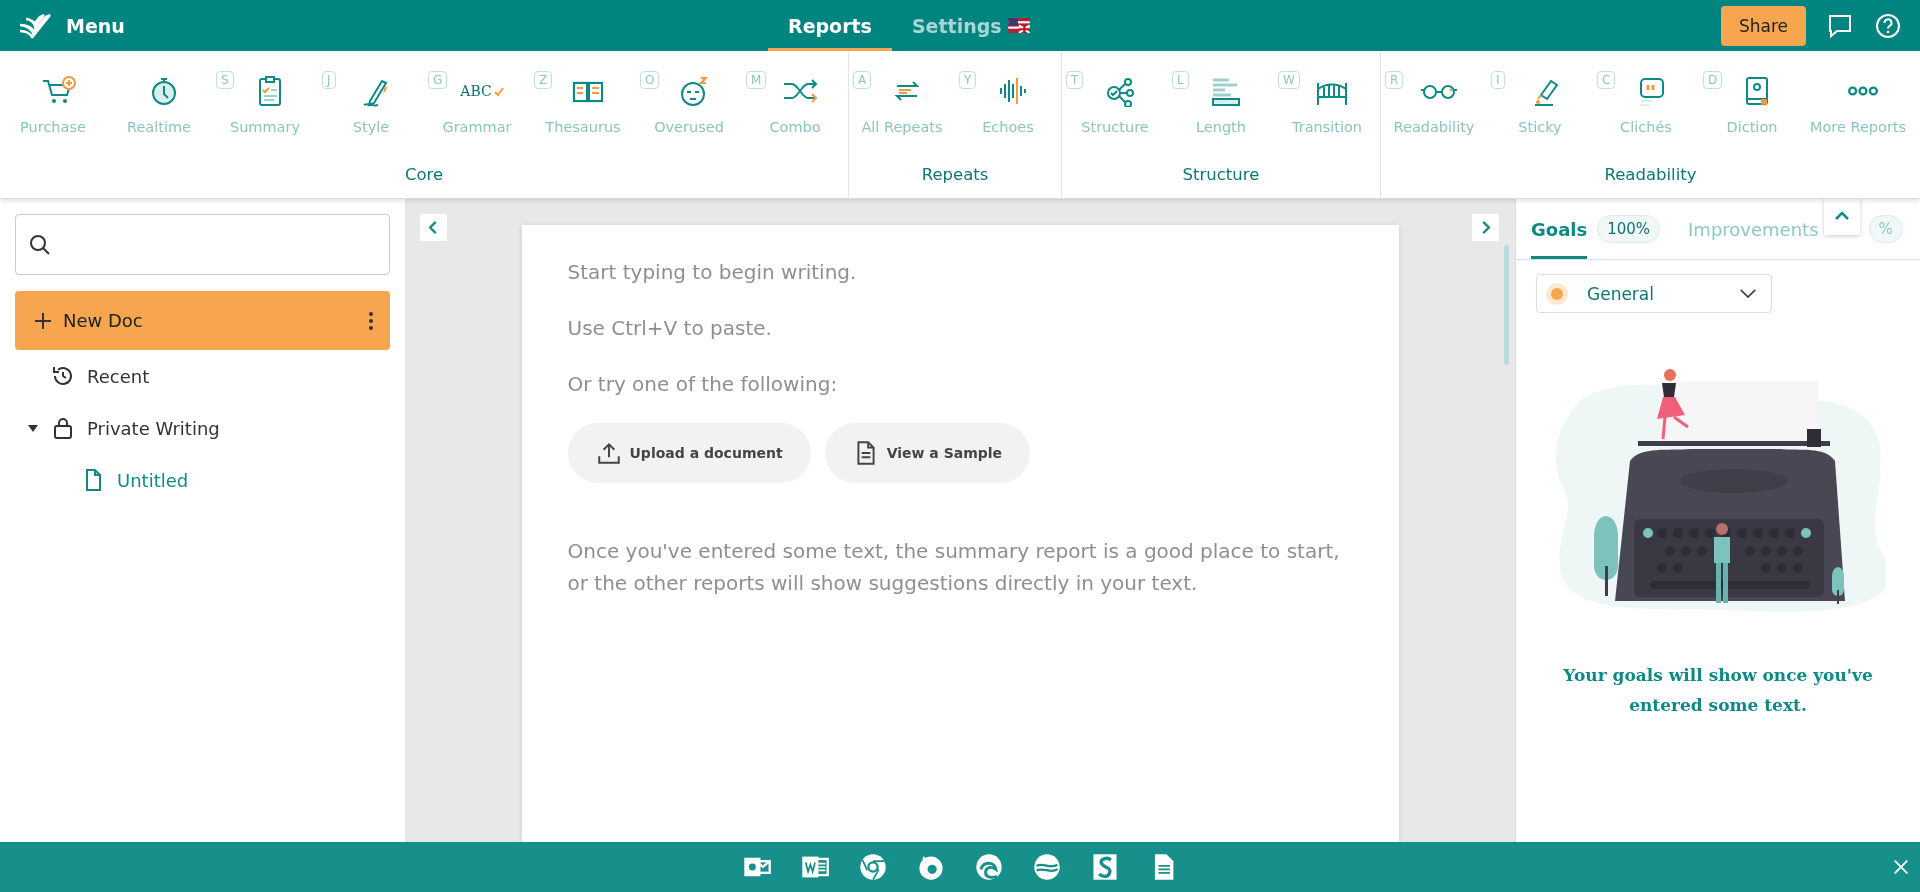  What do you see at coordinates (583, 109) in the screenshot?
I see `report-button: Z Thesaurus` at bounding box center [583, 109].